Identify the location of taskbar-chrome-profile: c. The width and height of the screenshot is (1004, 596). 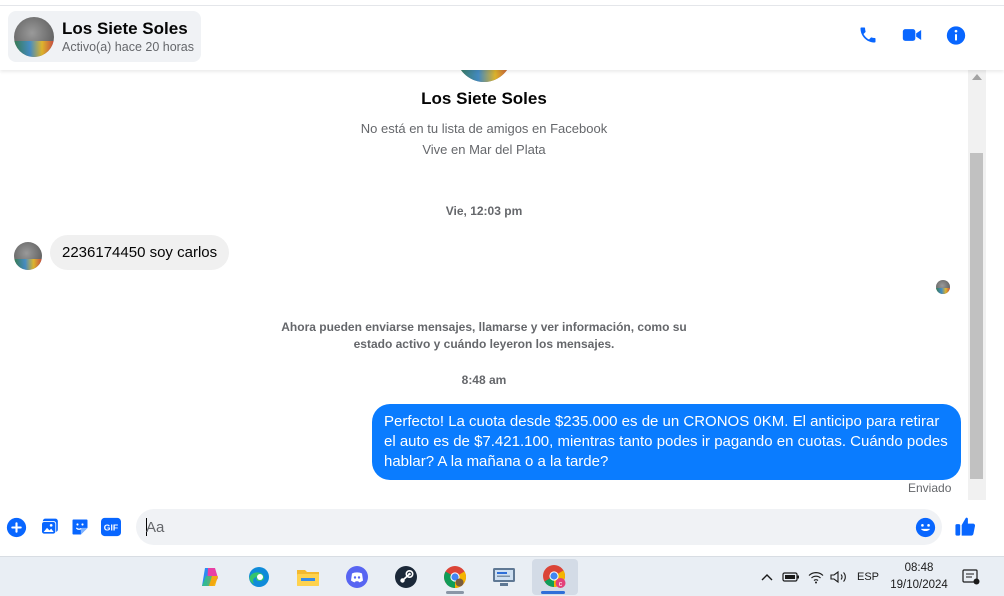
(555, 577).